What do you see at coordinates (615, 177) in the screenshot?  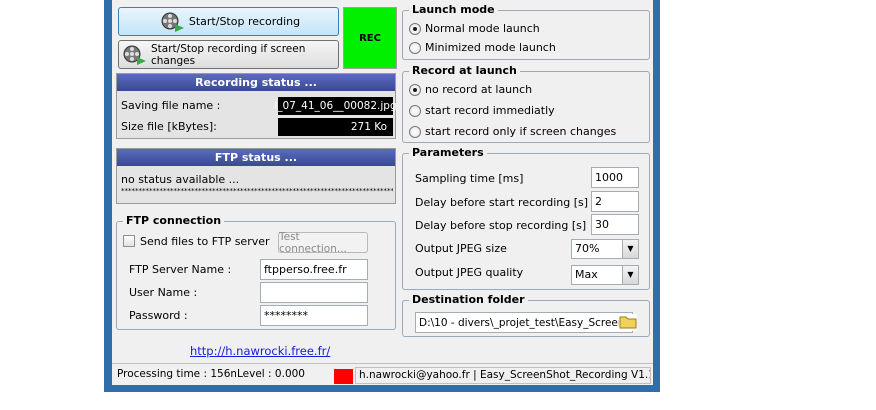 I see `sampling-time-input: 1000` at bounding box center [615, 177].